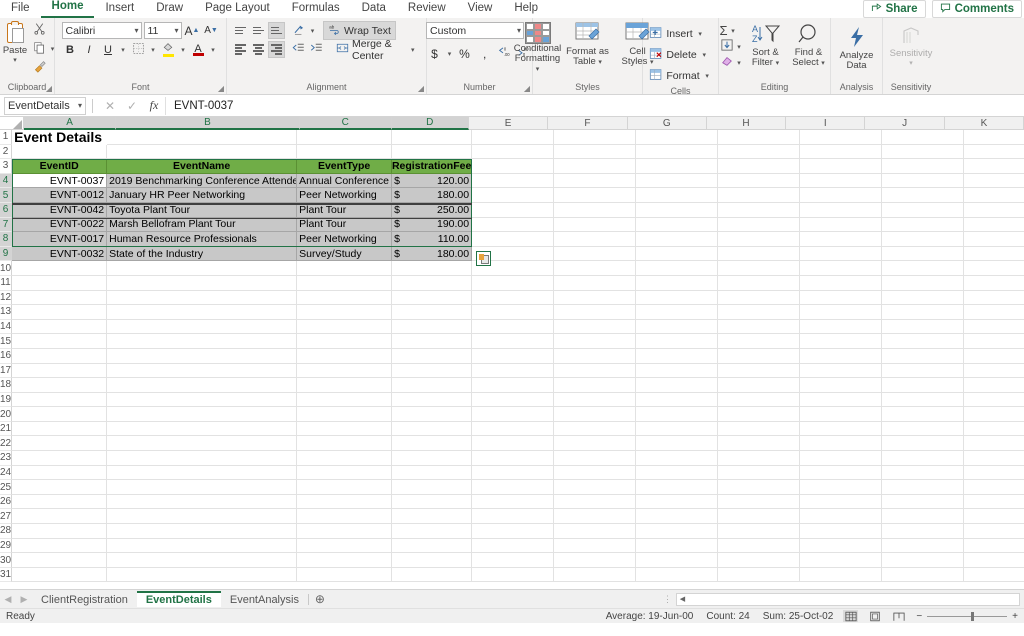 The height and width of the screenshot is (636, 1024). I want to click on cell-i27, so click(841, 517).